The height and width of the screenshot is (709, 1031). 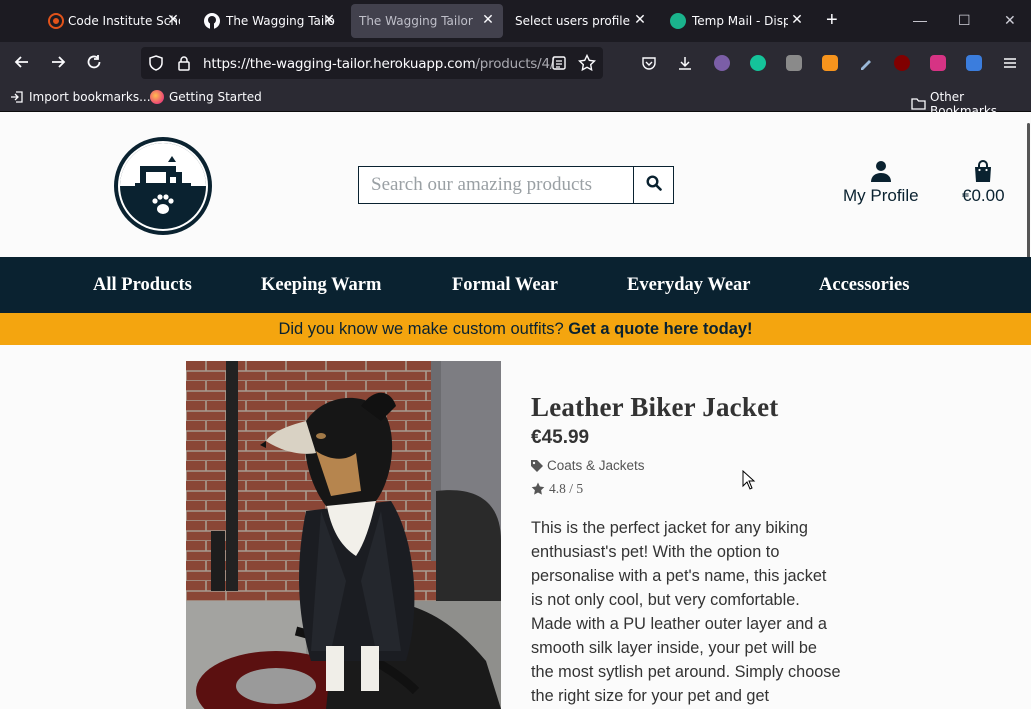 What do you see at coordinates (22, 64) in the screenshot?
I see `back-arrow-icon` at bounding box center [22, 64].